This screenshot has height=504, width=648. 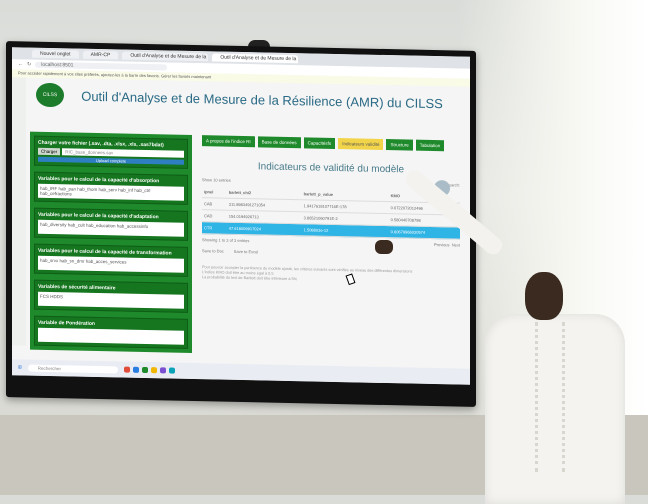 I want to click on export-buttons: Save to Doc Save to Excel, so click(x=331, y=253).